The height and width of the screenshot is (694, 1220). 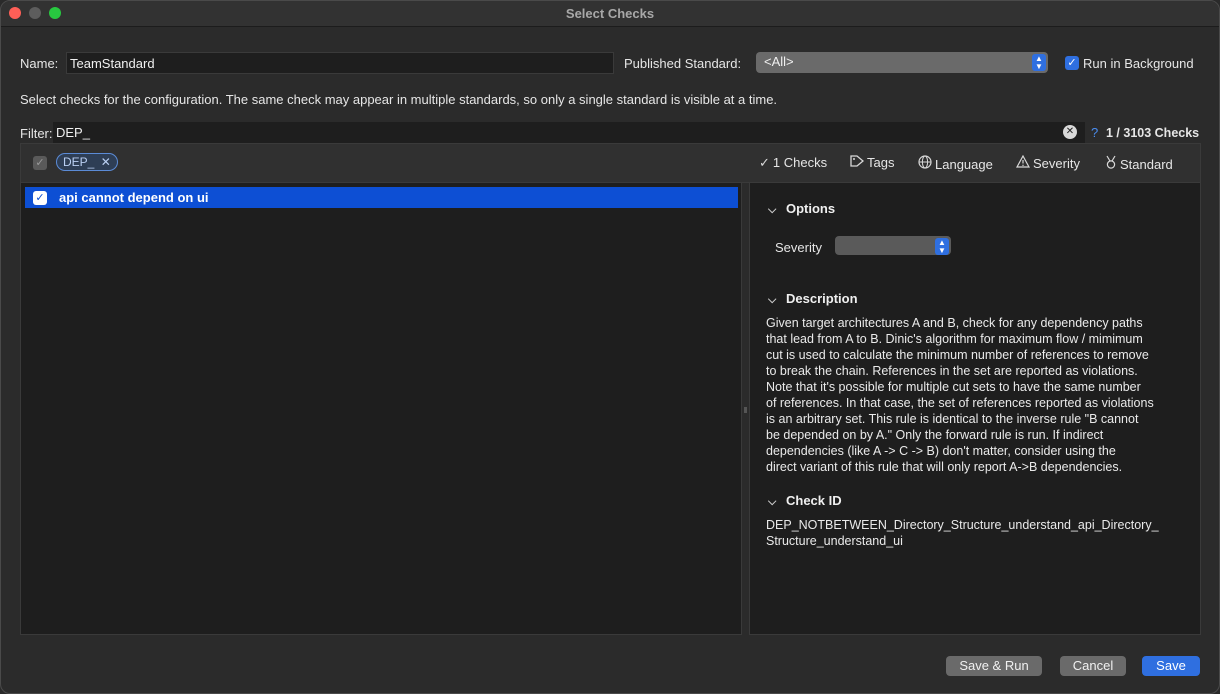 What do you see at coordinates (764, 162) in the screenshot?
I see `checkmark-icon: ✓` at bounding box center [764, 162].